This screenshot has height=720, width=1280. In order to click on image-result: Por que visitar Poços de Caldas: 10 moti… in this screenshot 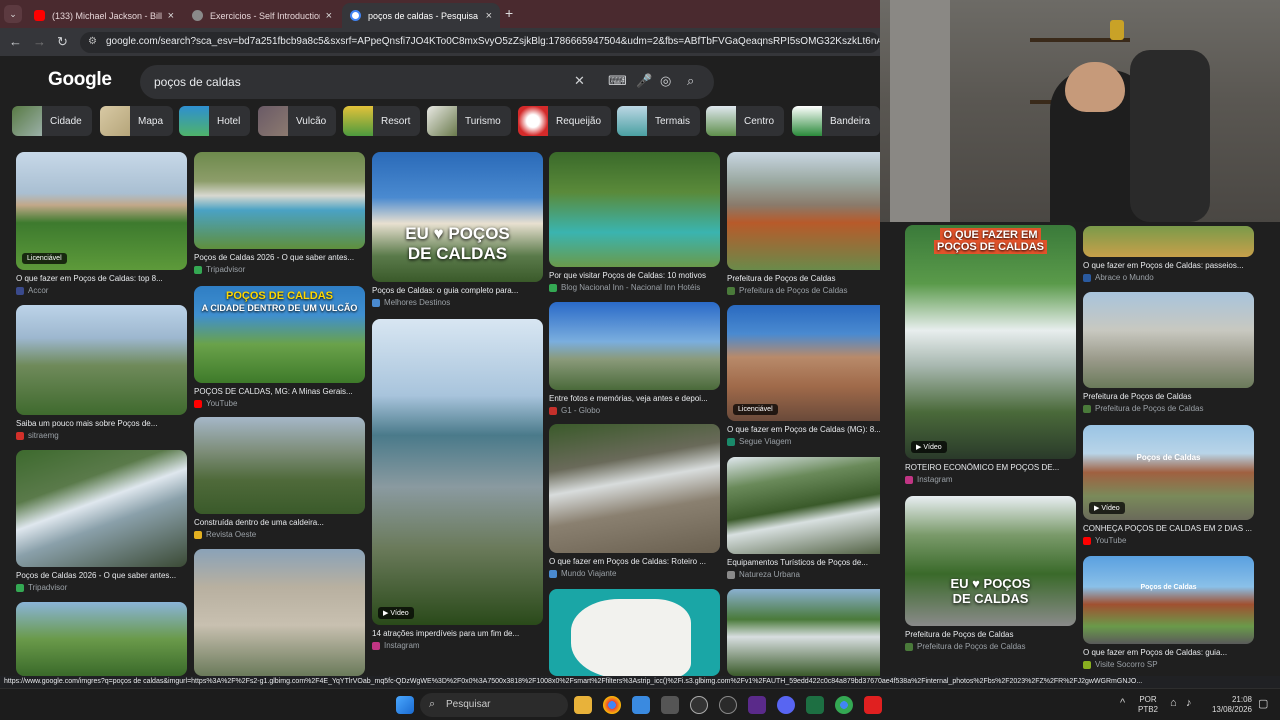, I will do `click(634, 222)`.